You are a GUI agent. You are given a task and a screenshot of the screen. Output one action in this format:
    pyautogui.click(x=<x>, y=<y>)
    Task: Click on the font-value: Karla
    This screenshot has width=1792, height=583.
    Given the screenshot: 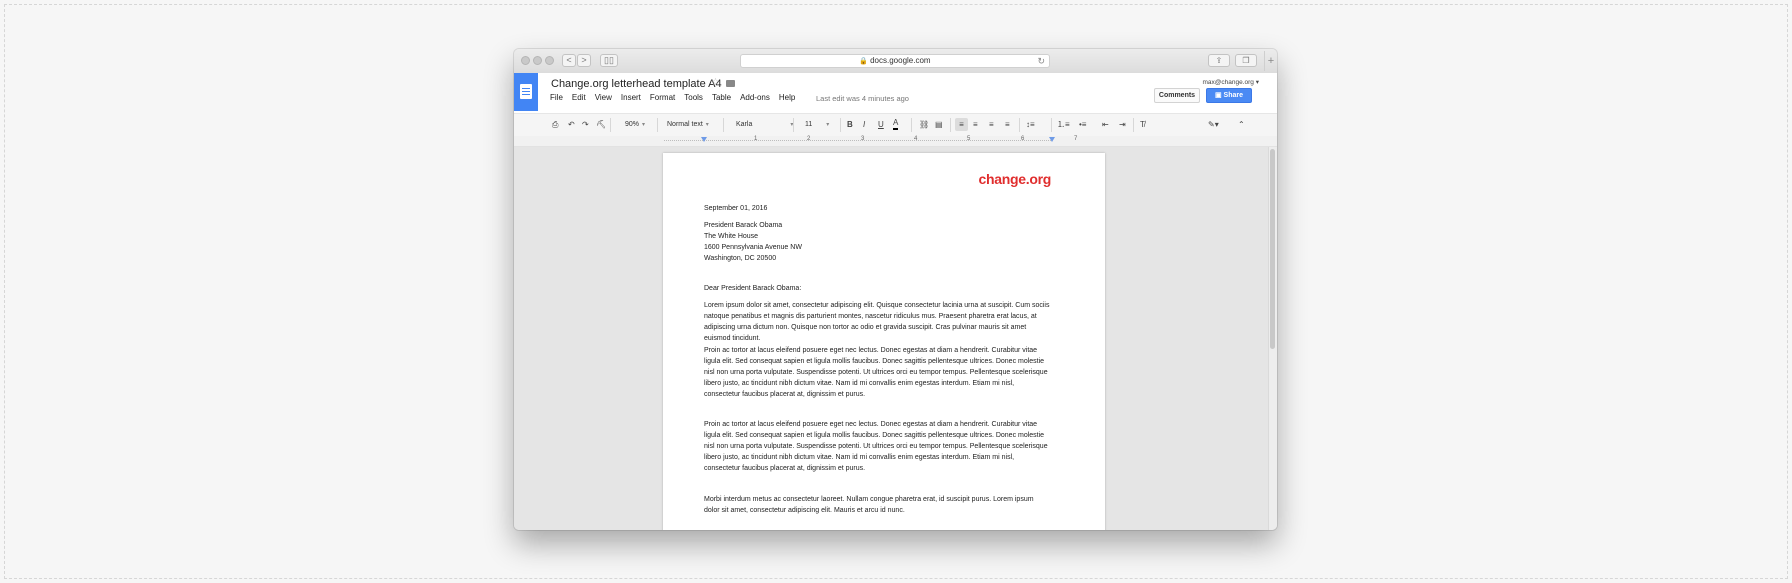 What is the action you would take?
    pyautogui.click(x=744, y=124)
    